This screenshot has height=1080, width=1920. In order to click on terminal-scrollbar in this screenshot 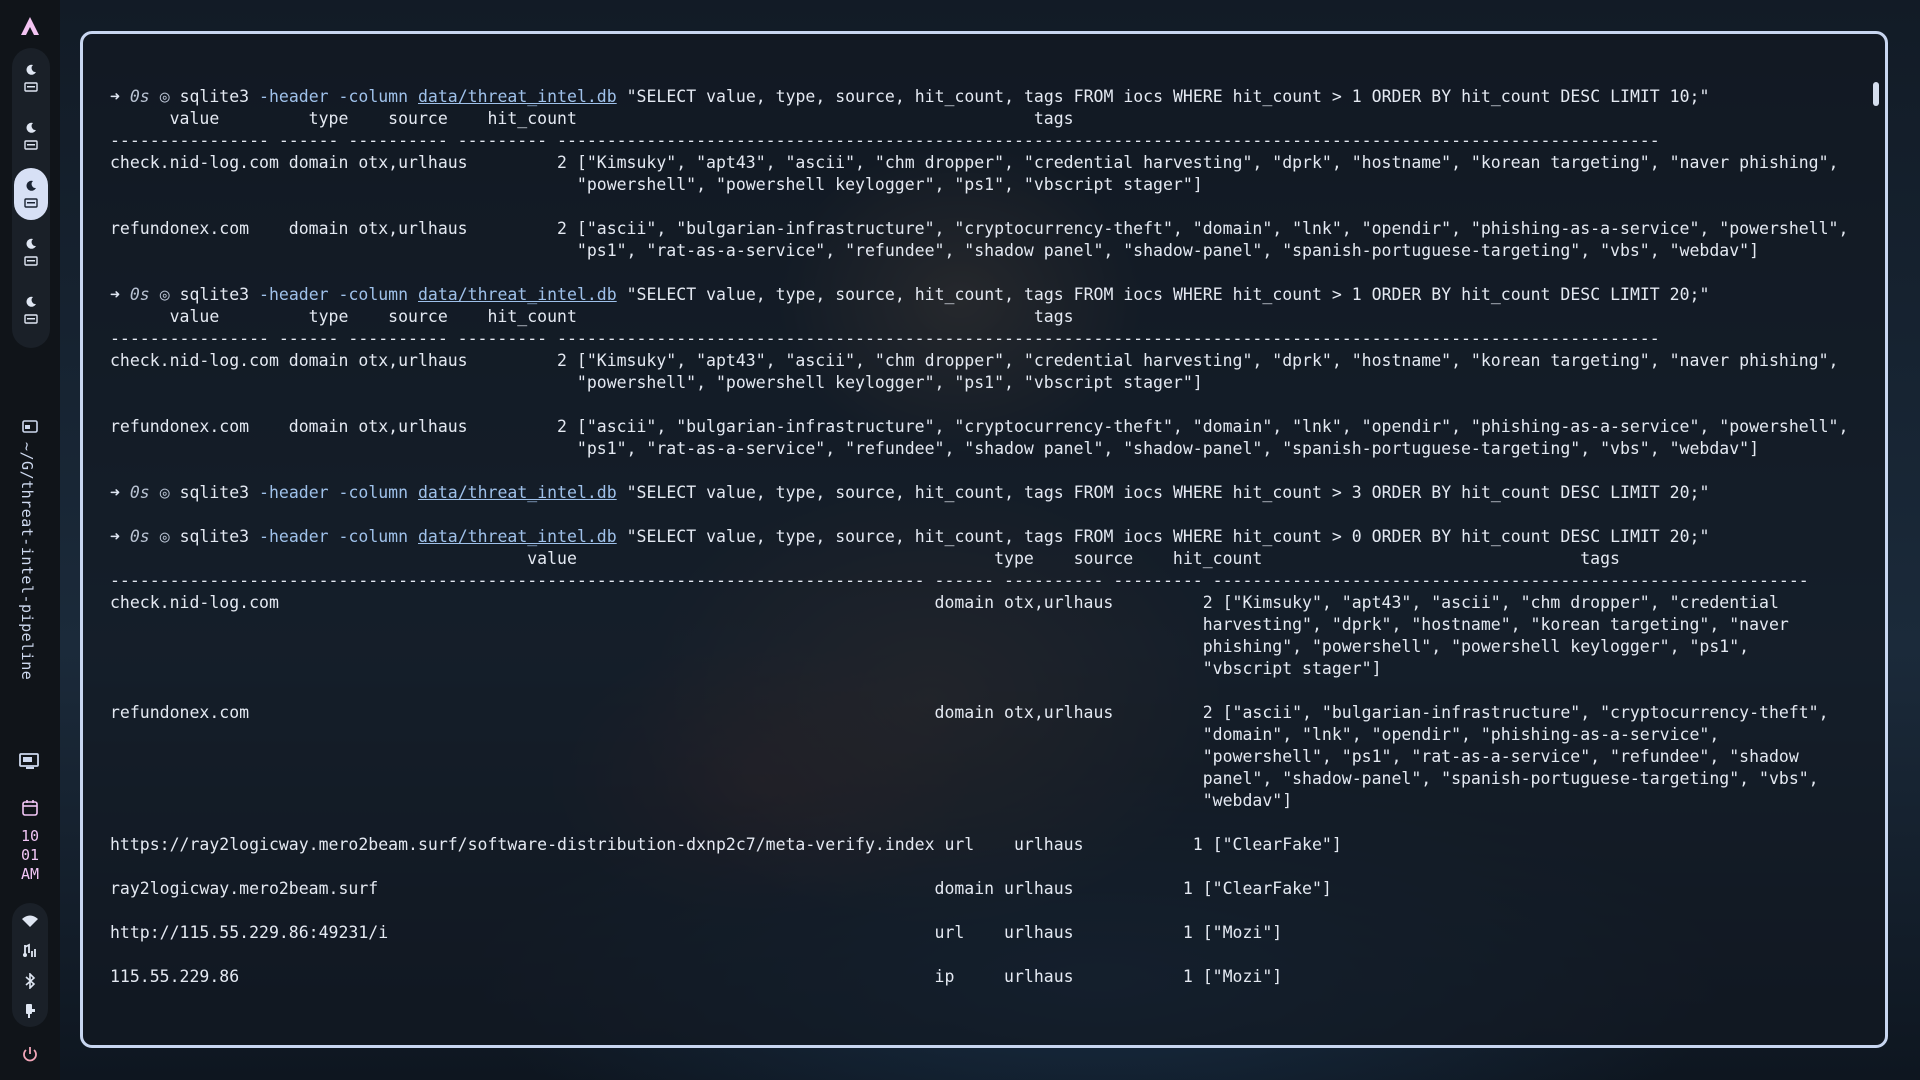, I will do `click(1876, 94)`.